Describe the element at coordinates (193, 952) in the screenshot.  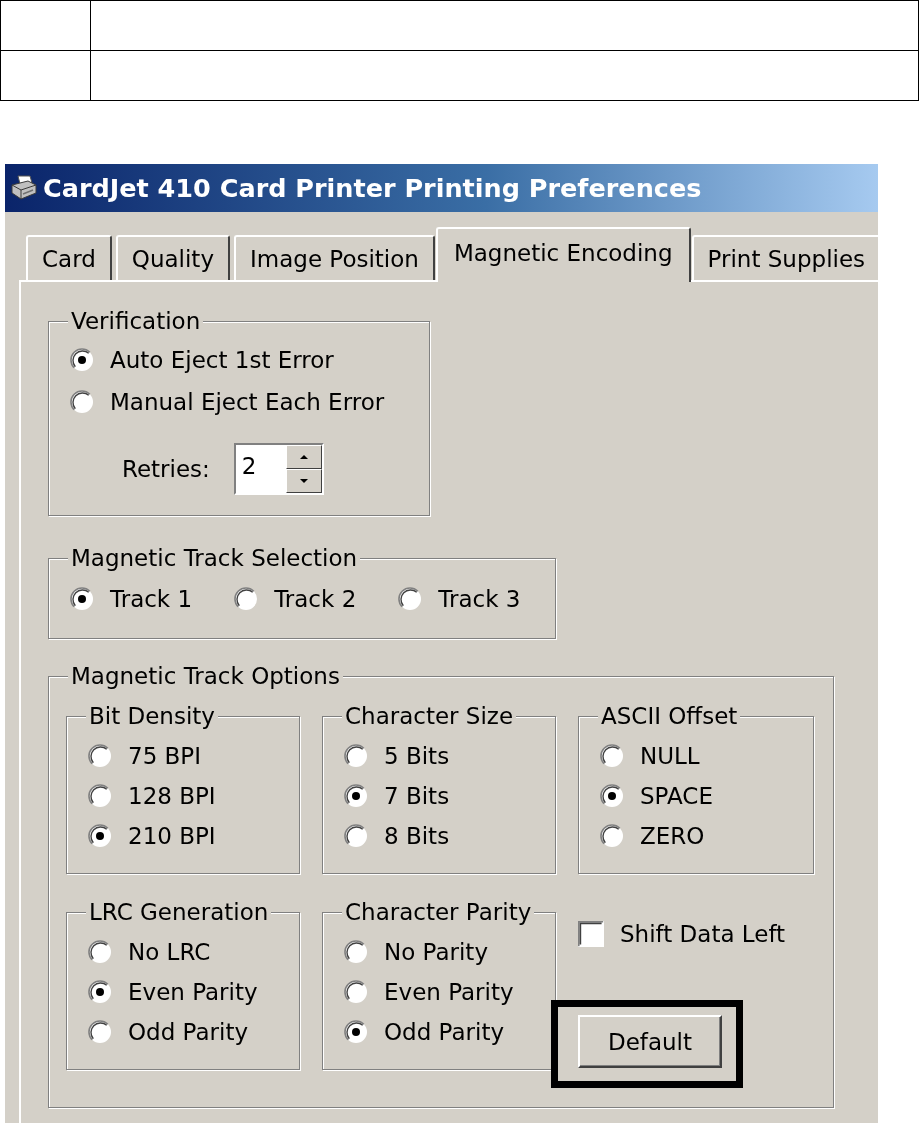
I see `radio-option: No LRC` at that location.